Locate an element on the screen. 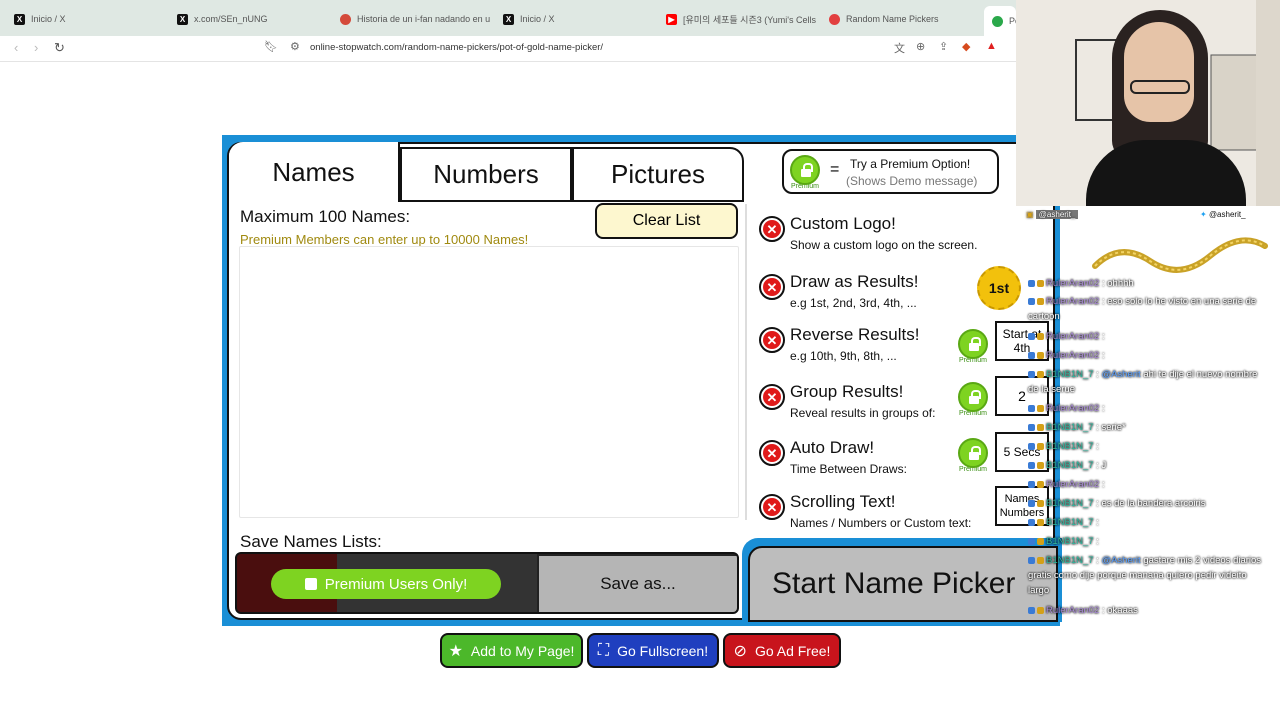  option-subtitle: Reveal results in groups of: is located at coordinates (863, 413).